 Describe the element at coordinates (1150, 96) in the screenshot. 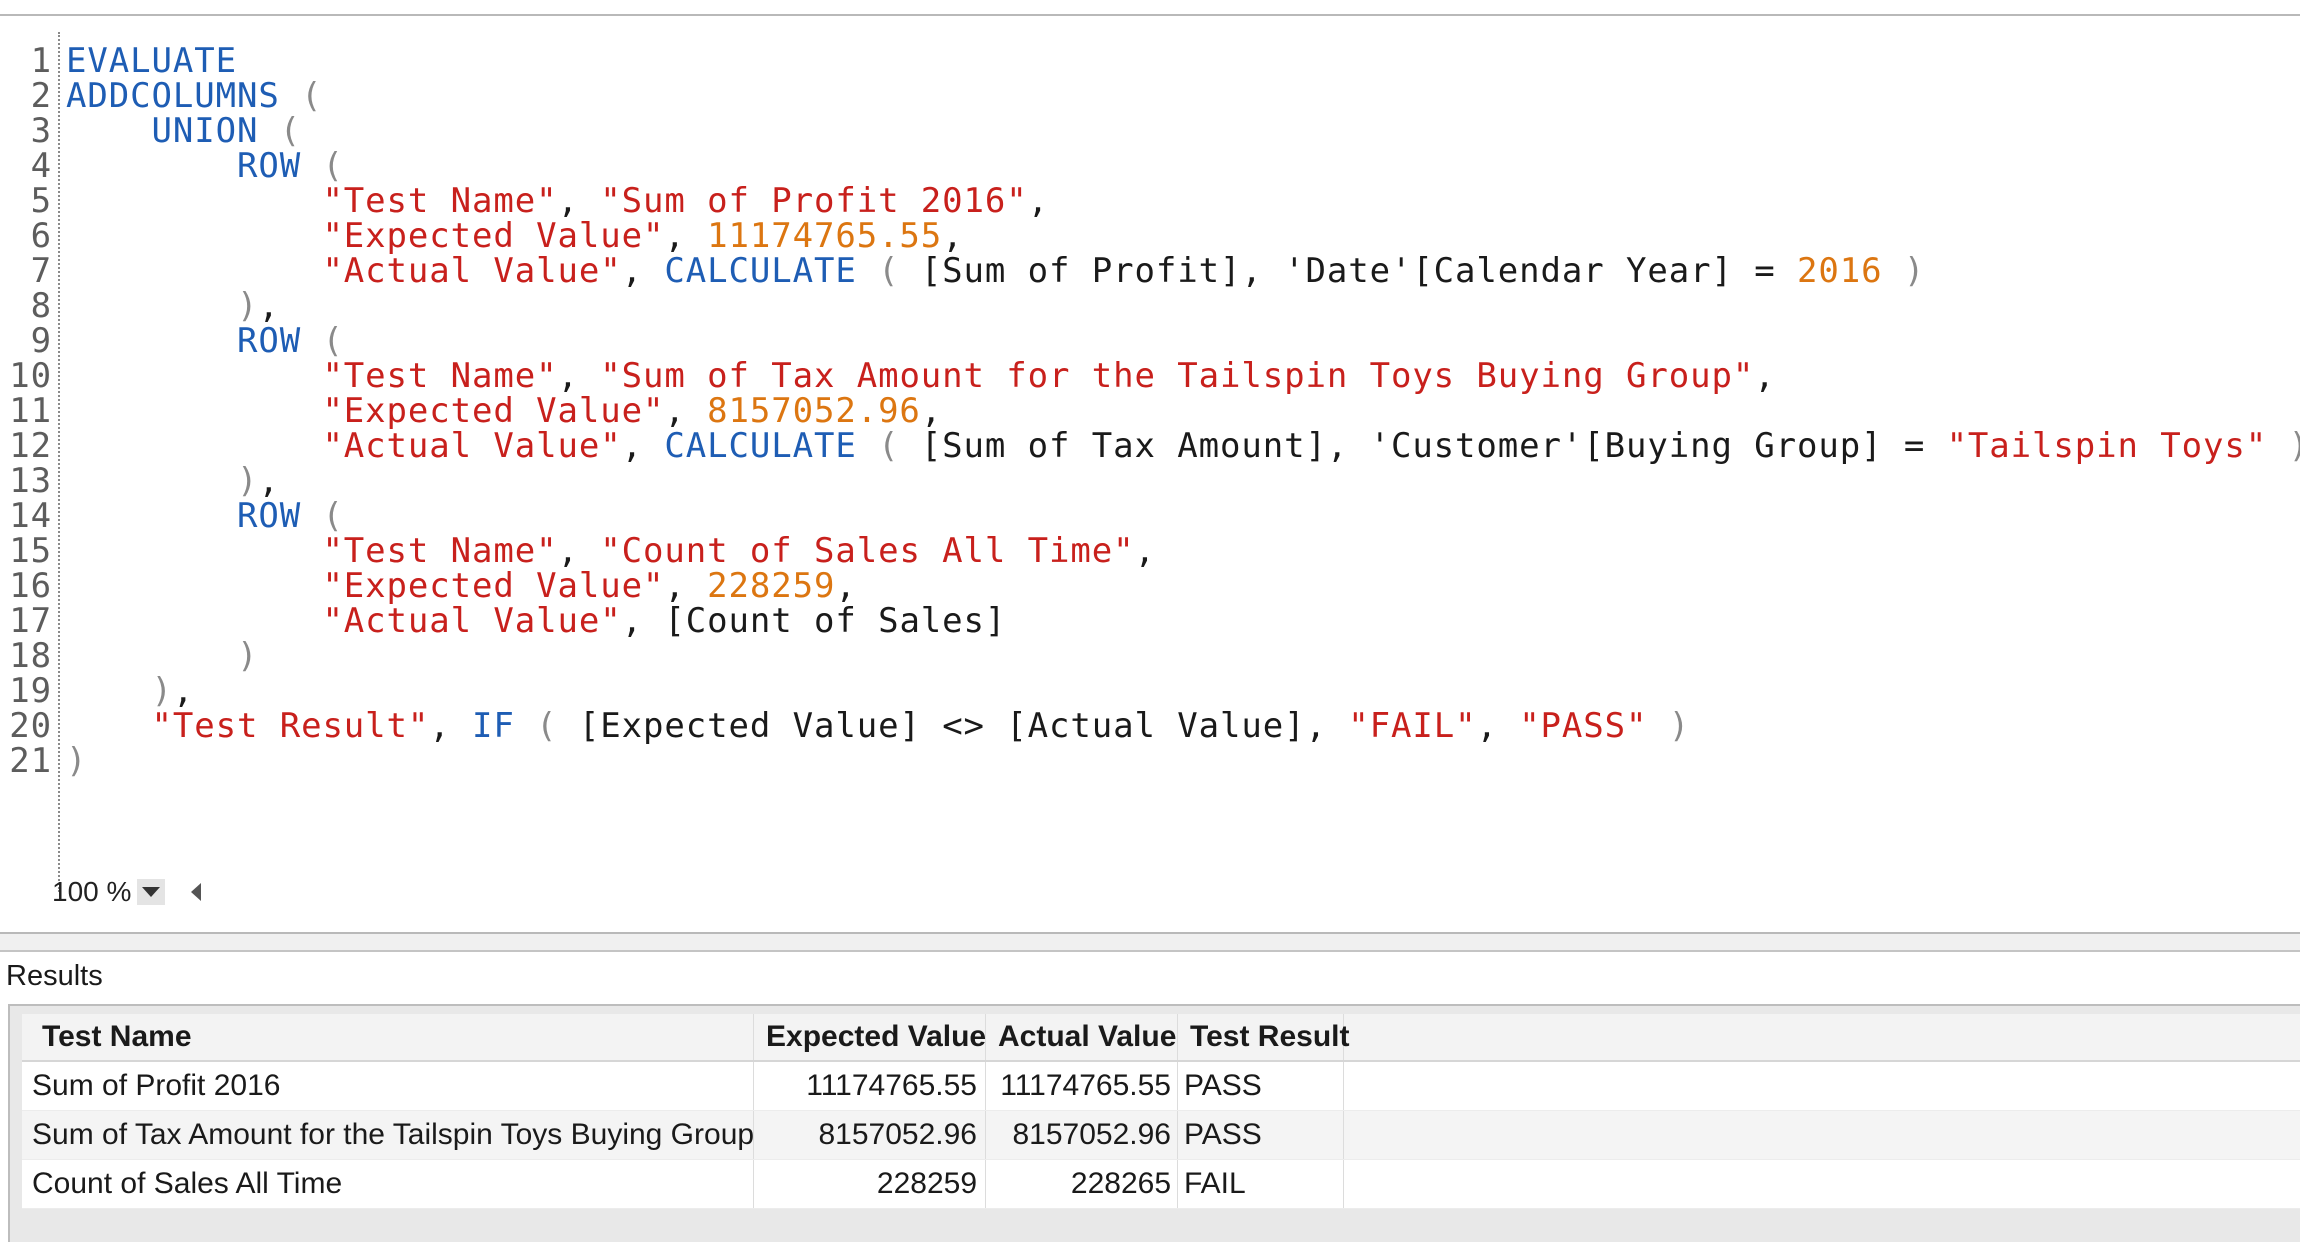

I see `code-line: 2 ADDCOLUMNS (` at that location.